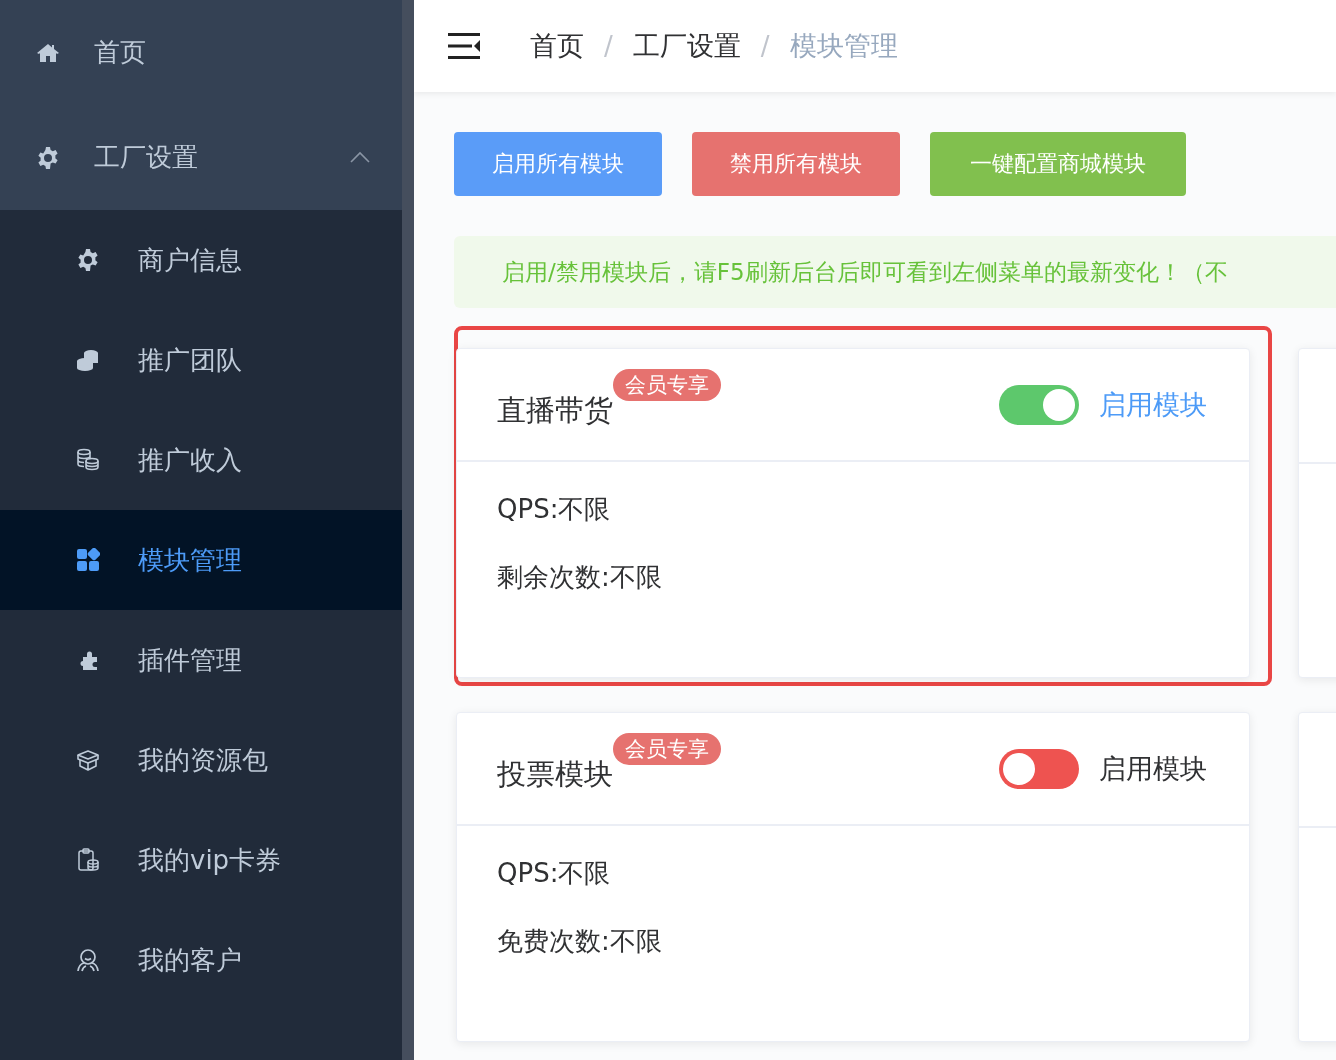  I want to click on module-info: 剩余次数:不限, so click(580, 577).